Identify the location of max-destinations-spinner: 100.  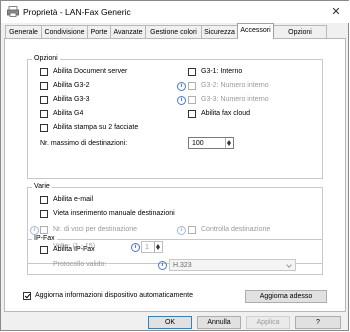
(211, 143).